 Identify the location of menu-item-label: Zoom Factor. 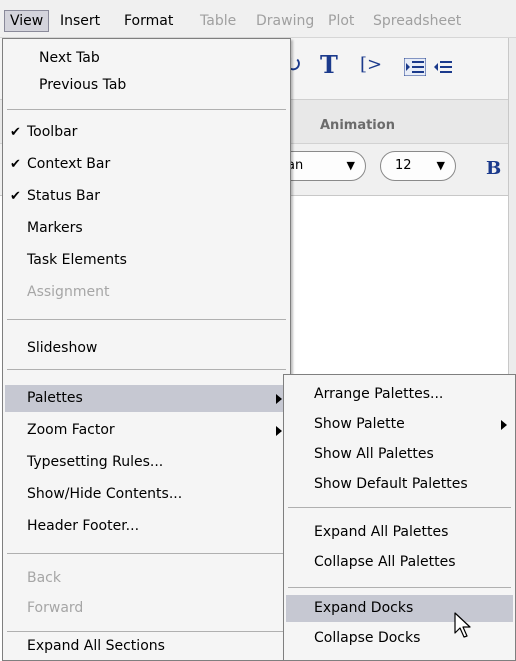
(71, 430).